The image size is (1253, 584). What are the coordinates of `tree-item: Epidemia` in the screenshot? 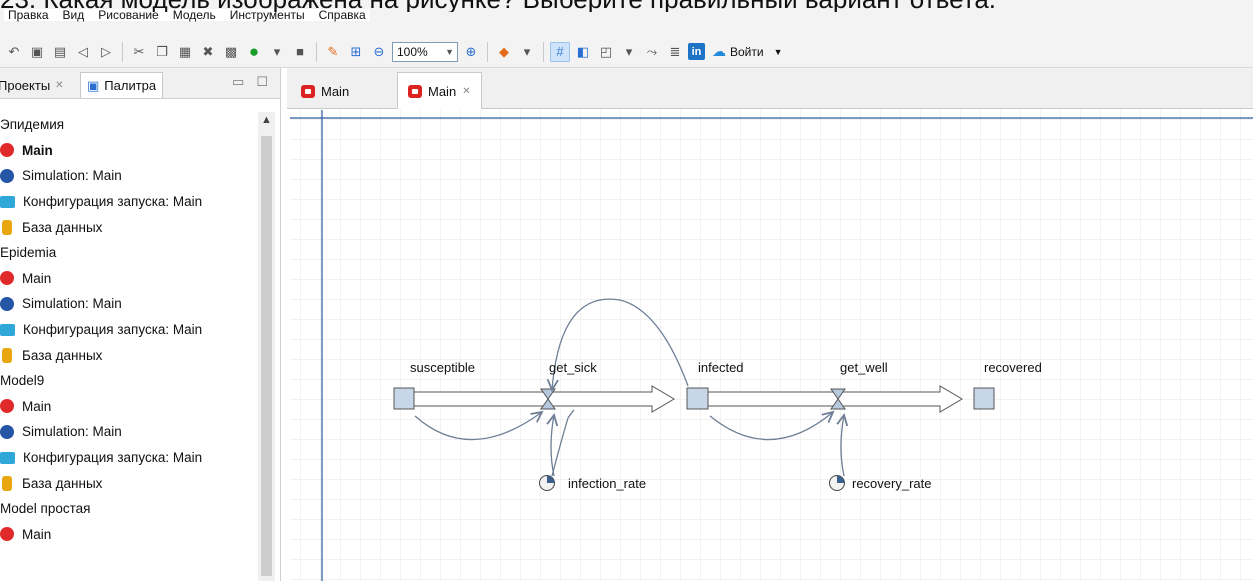 It's located at (129, 253).